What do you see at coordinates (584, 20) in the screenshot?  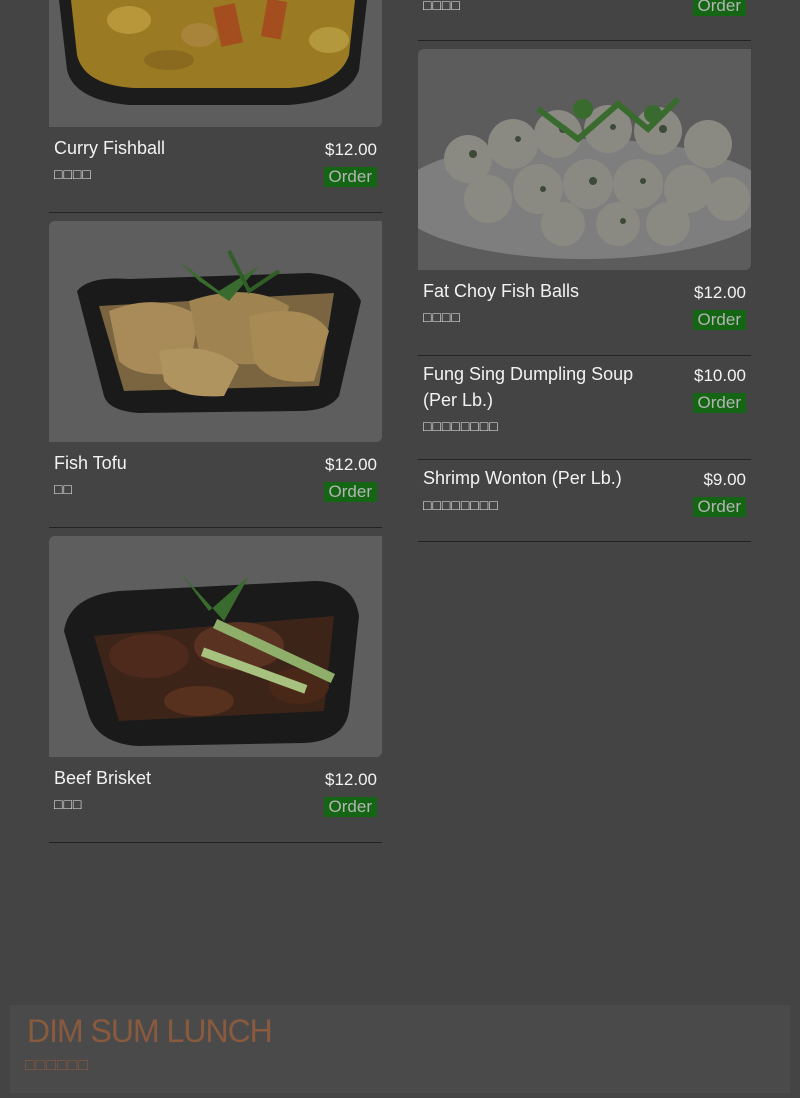 I see `menu-item-partial: □□□□ Order` at bounding box center [584, 20].